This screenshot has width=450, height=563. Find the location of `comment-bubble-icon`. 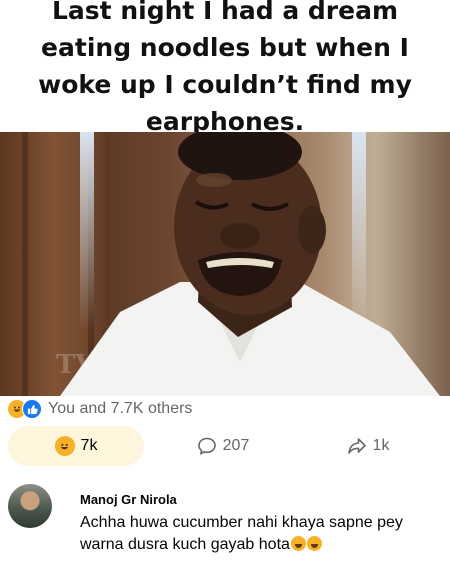

comment-bubble-icon is located at coordinates (206, 446).